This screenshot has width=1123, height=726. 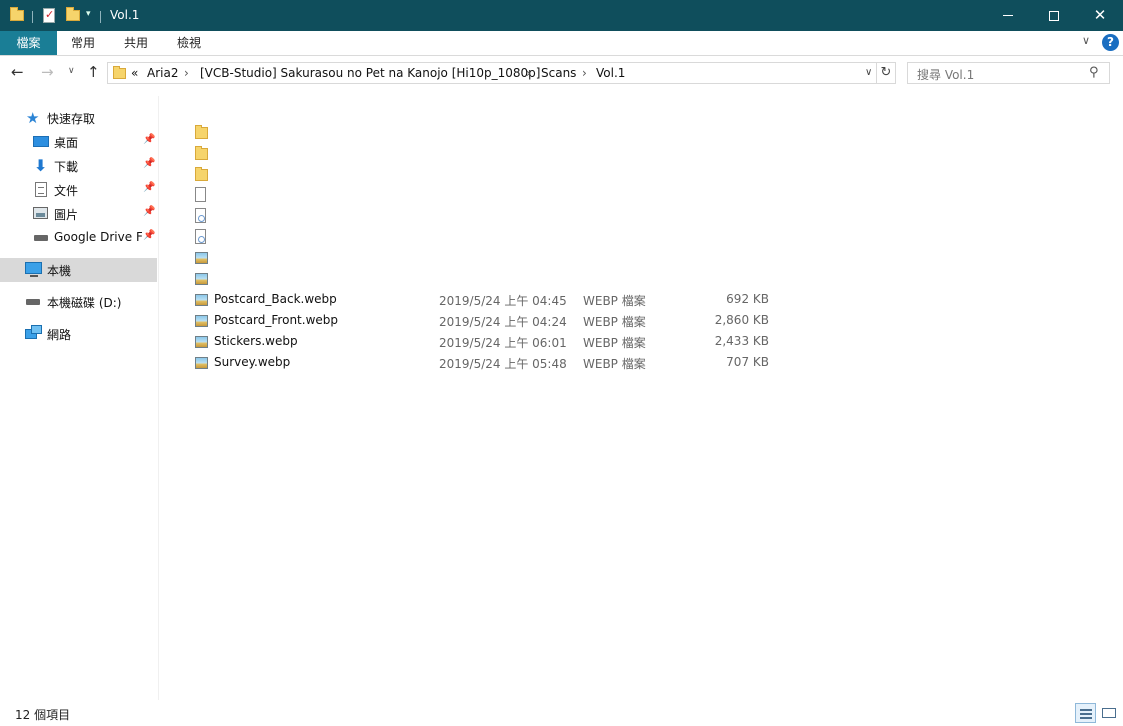 I want to click on sidebar-item-local-disk: 本機磁碟 (D:), so click(x=78, y=302).